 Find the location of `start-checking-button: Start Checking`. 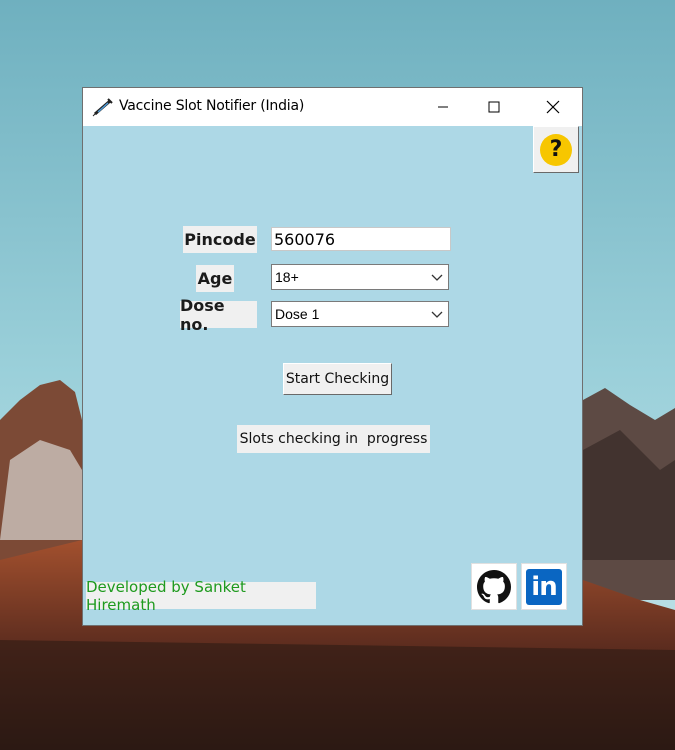

start-checking-button: Start Checking is located at coordinates (337, 379).